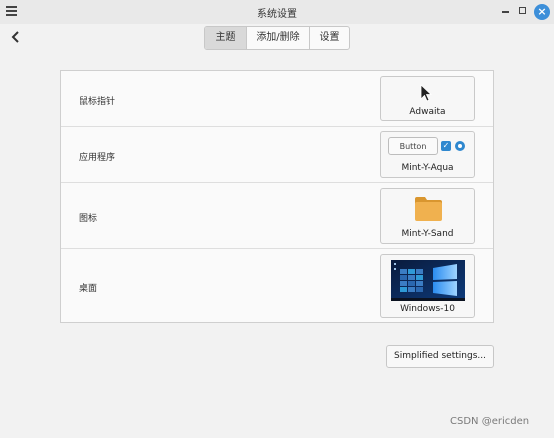  I want to click on settings-row-cursor: 鼠标指针 Adwaita, so click(277, 99).